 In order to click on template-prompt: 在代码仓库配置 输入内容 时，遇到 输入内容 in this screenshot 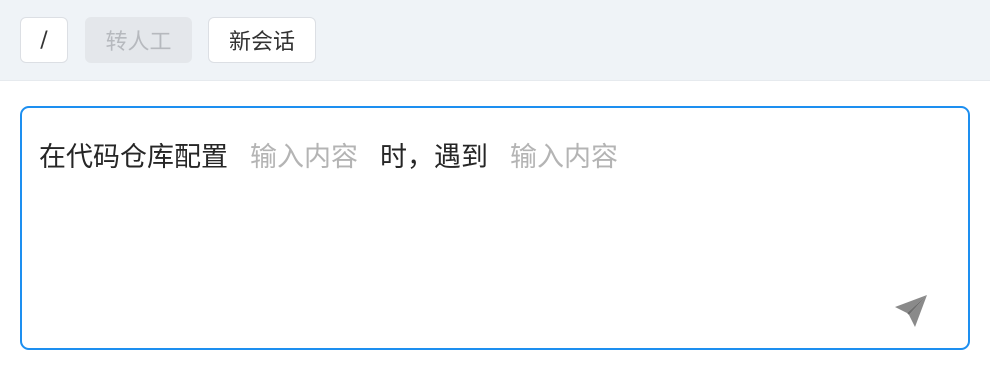, I will do `click(339, 158)`.